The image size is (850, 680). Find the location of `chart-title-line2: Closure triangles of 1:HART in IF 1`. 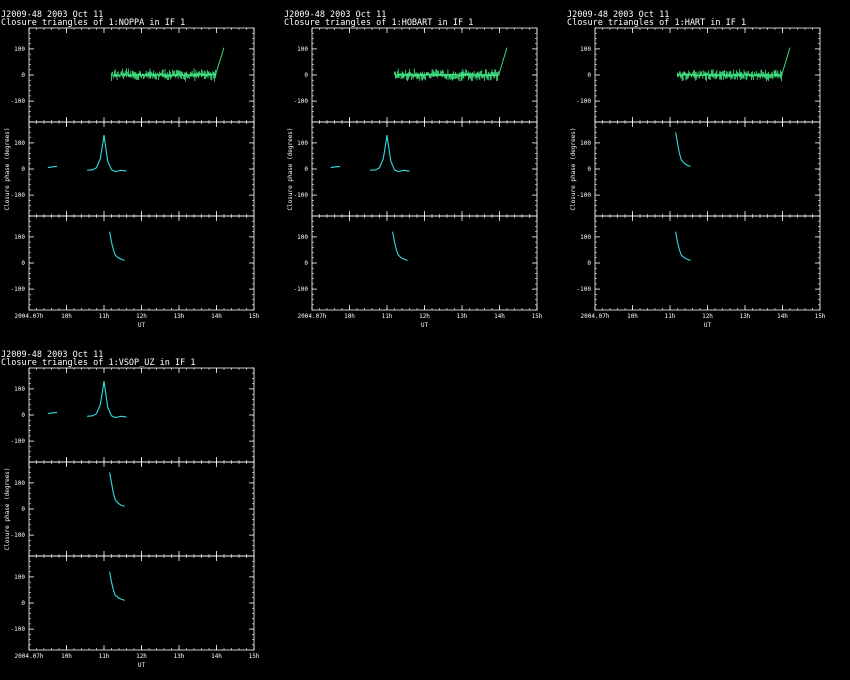

chart-title-line2: Closure triangles of 1:HART in IF 1 is located at coordinates (656, 23).